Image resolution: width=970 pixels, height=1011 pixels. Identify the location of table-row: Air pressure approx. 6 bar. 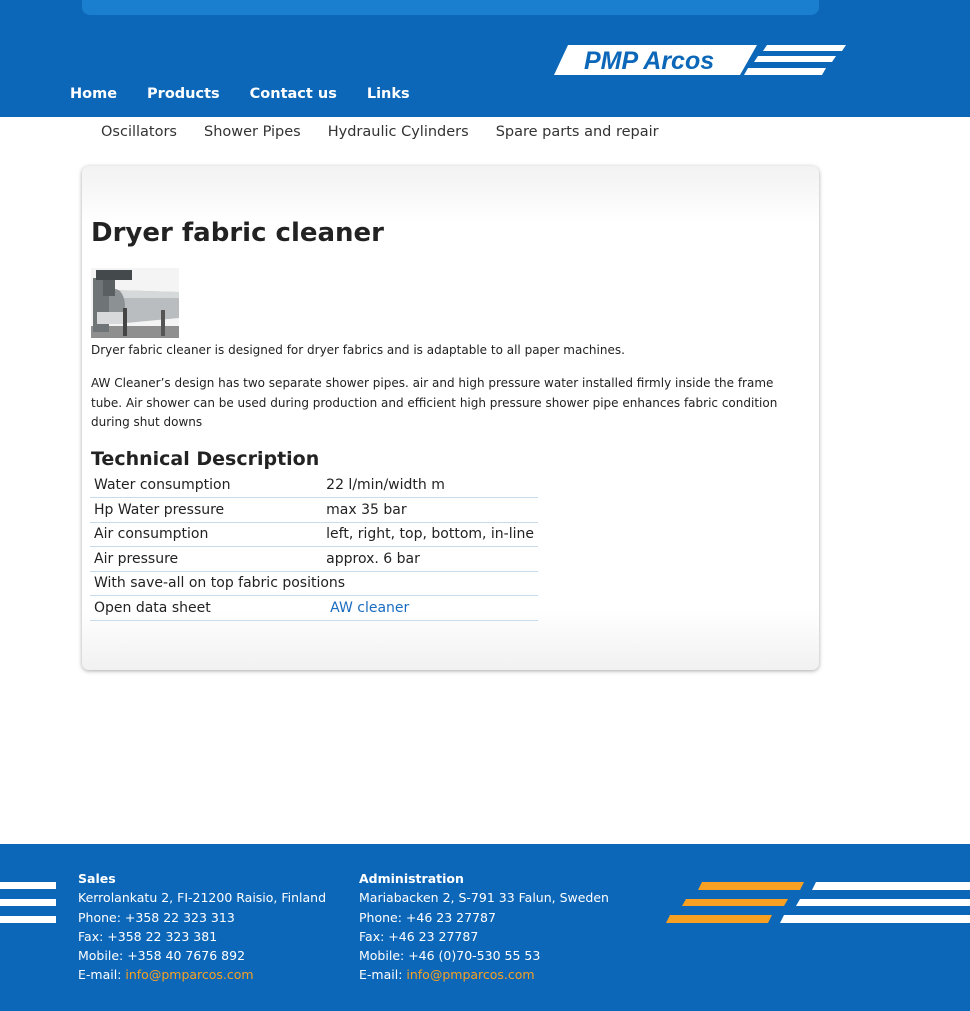
(314, 559).